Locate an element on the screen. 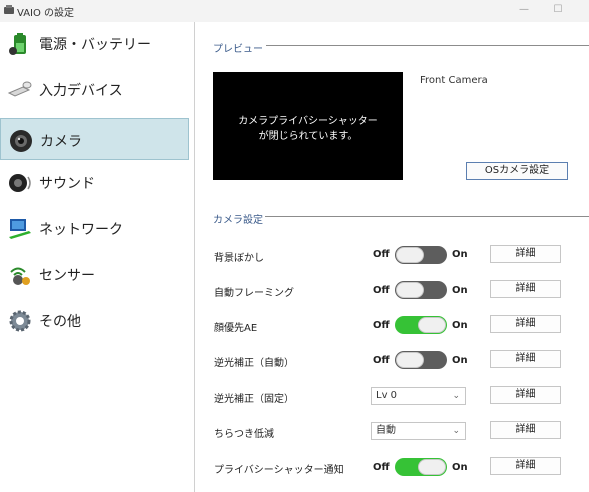 This screenshot has height=492, width=589. privacy-shutter-notification-toggle is located at coordinates (421, 467).